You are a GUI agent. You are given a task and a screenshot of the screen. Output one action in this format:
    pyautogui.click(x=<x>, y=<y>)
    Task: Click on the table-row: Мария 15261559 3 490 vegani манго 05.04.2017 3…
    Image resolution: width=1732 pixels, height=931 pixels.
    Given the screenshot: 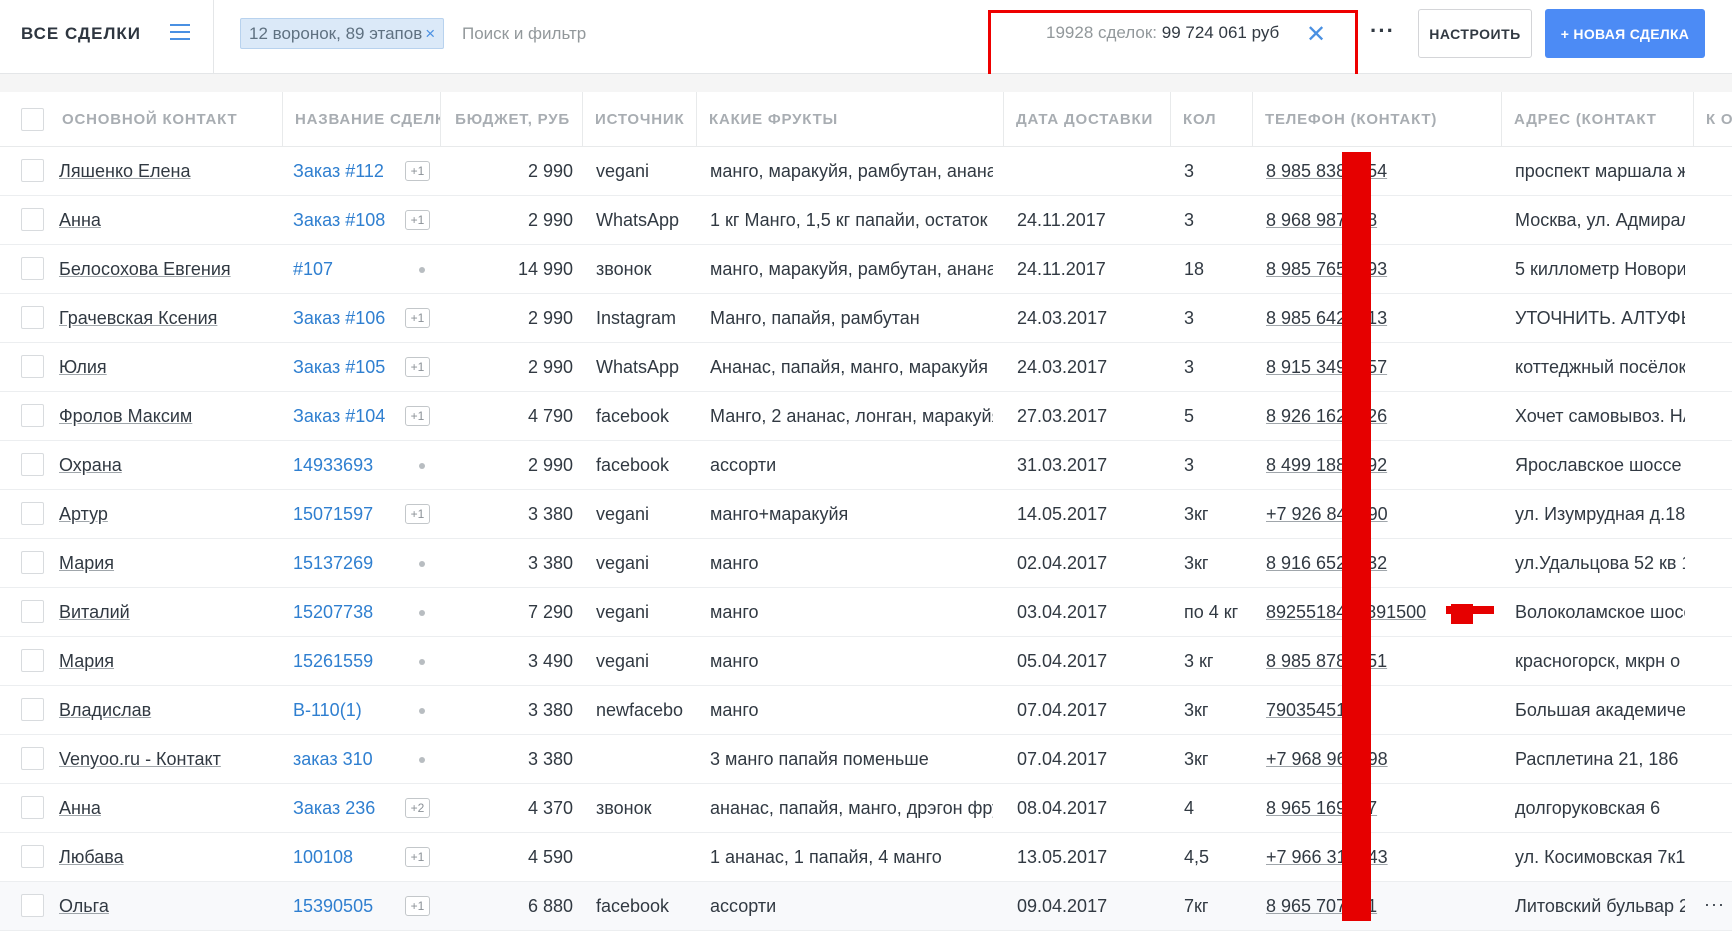 What is the action you would take?
    pyautogui.click(x=866, y=661)
    